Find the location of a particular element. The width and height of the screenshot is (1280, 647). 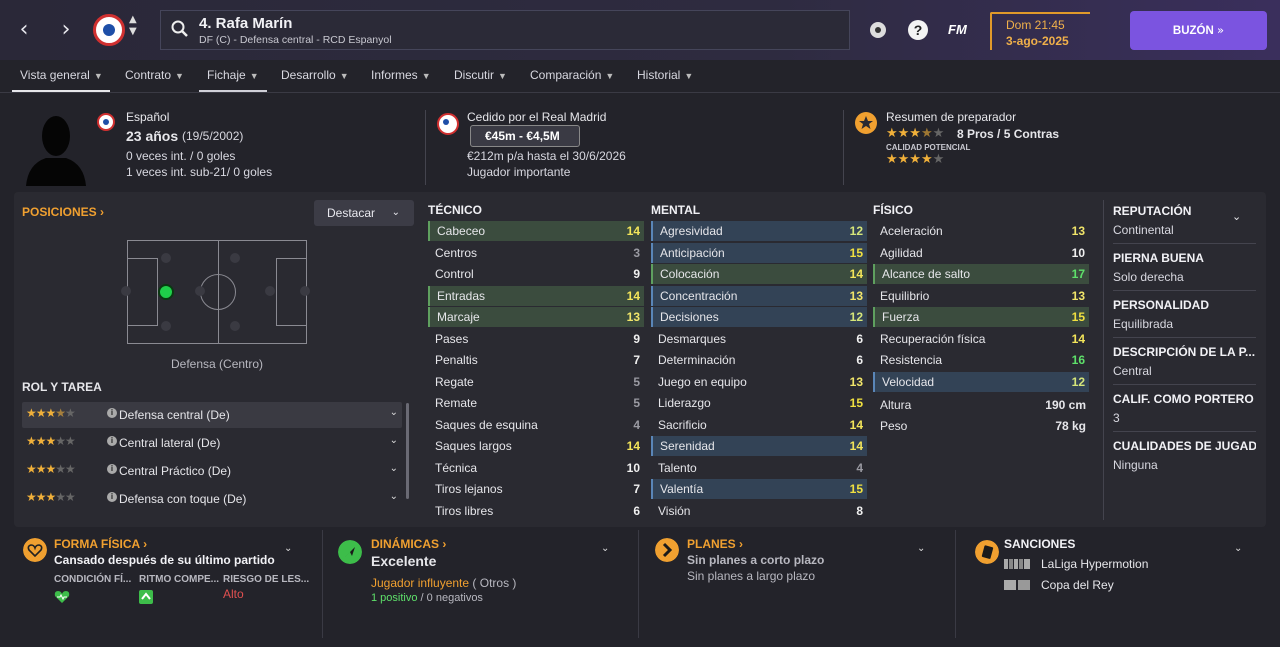

attribute-row: Concentración 13 is located at coordinates (759, 295).